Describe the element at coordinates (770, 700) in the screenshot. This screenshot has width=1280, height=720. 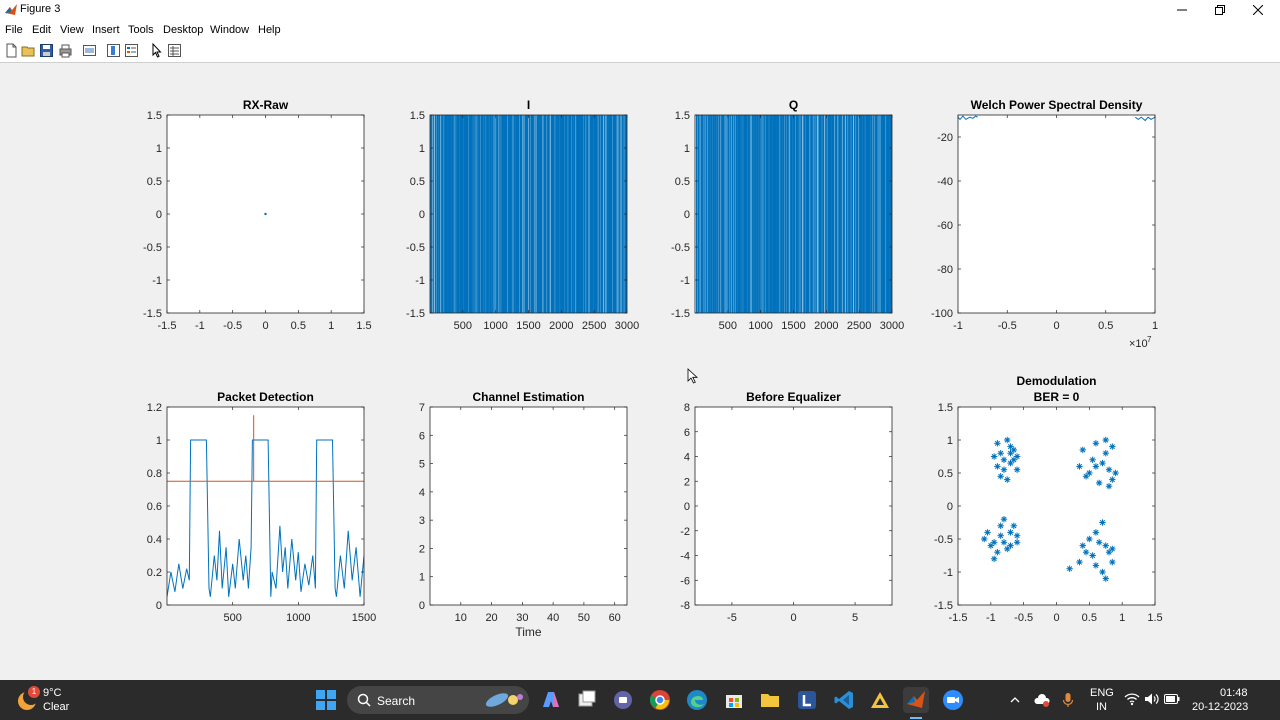
I see `file-explorer-app` at that location.